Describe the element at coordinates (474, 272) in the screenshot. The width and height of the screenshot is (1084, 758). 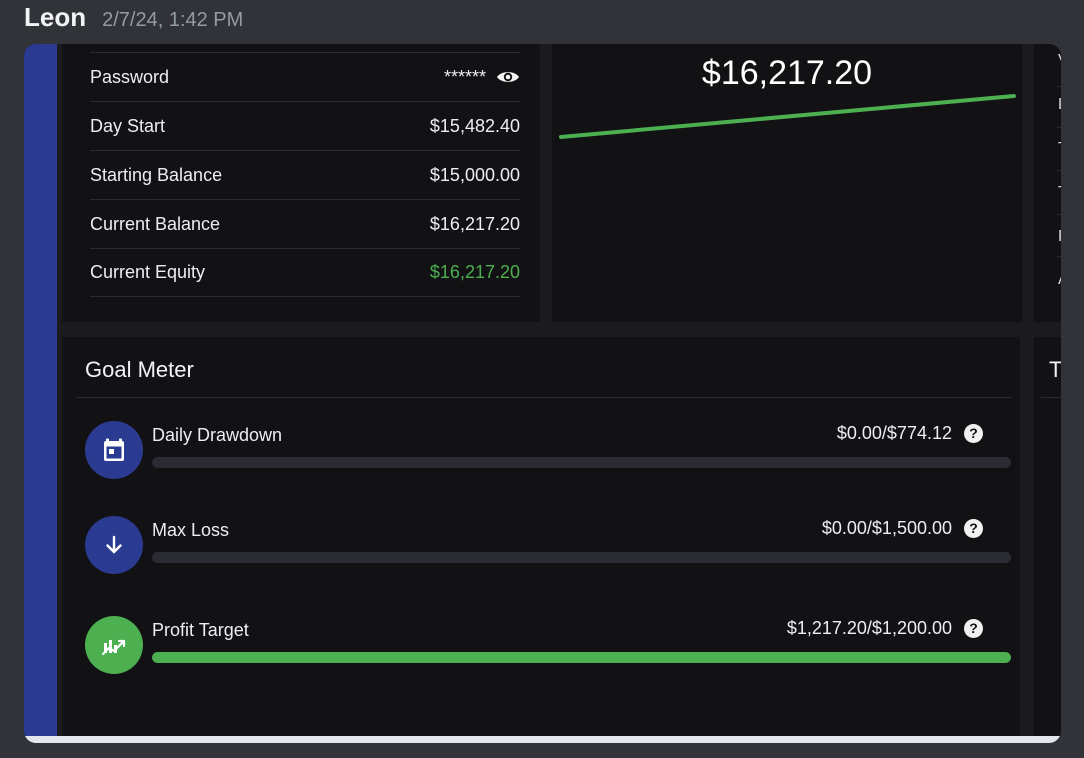
I see `current-equity-value: $16,217.20` at that location.